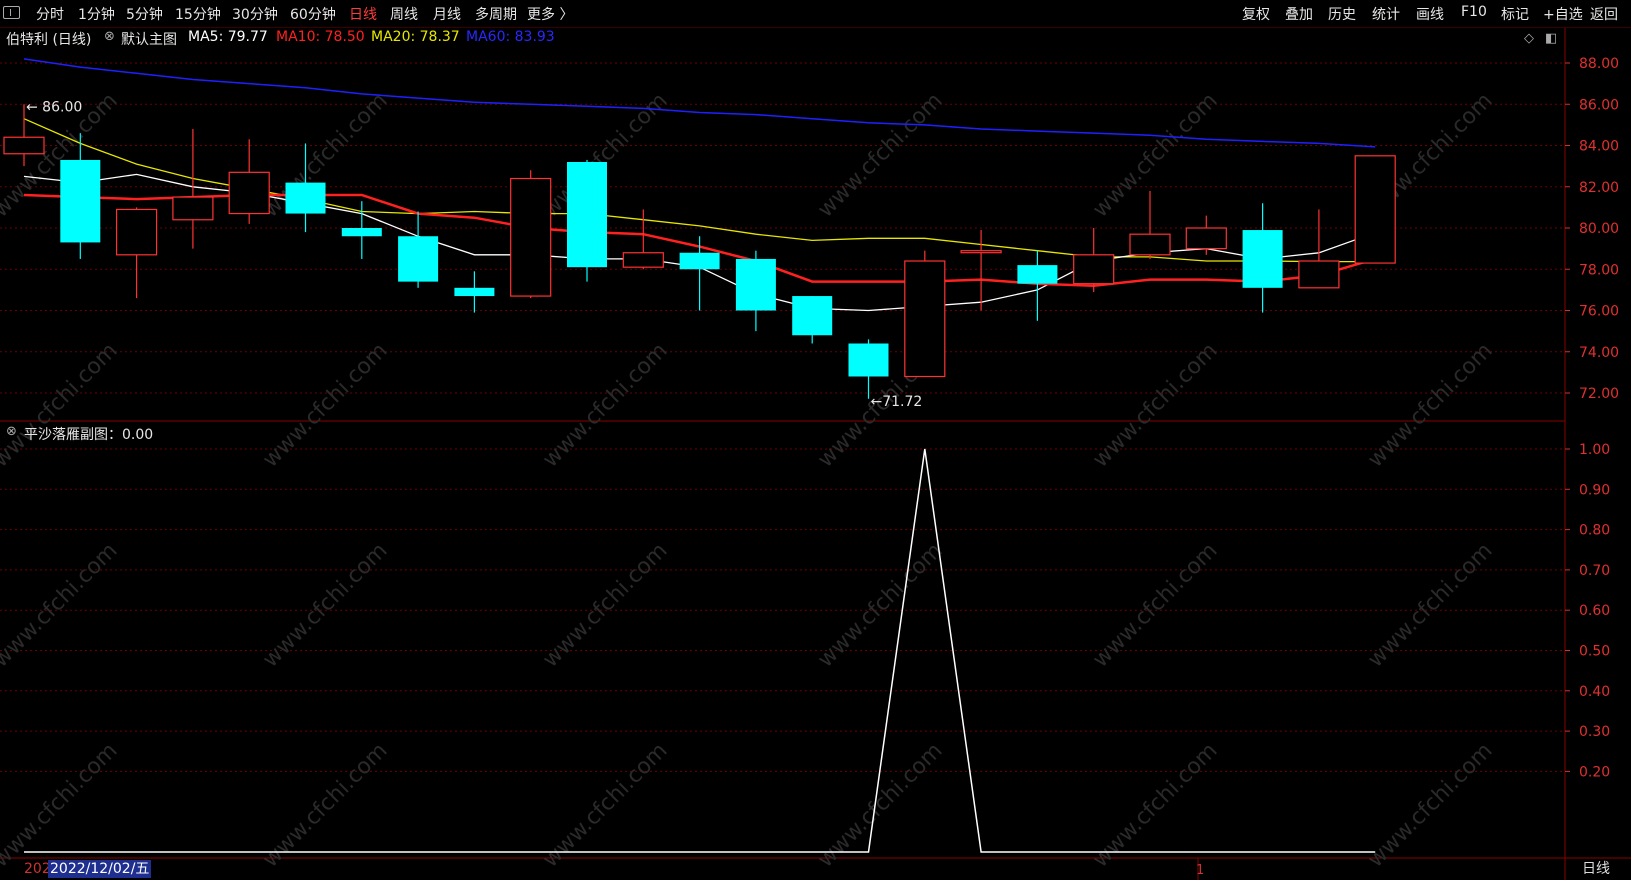  What do you see at coordinates (54, 107) in the screenshot?
I see `high-price-label: ← 86.00` at bounding box center [54, 107].